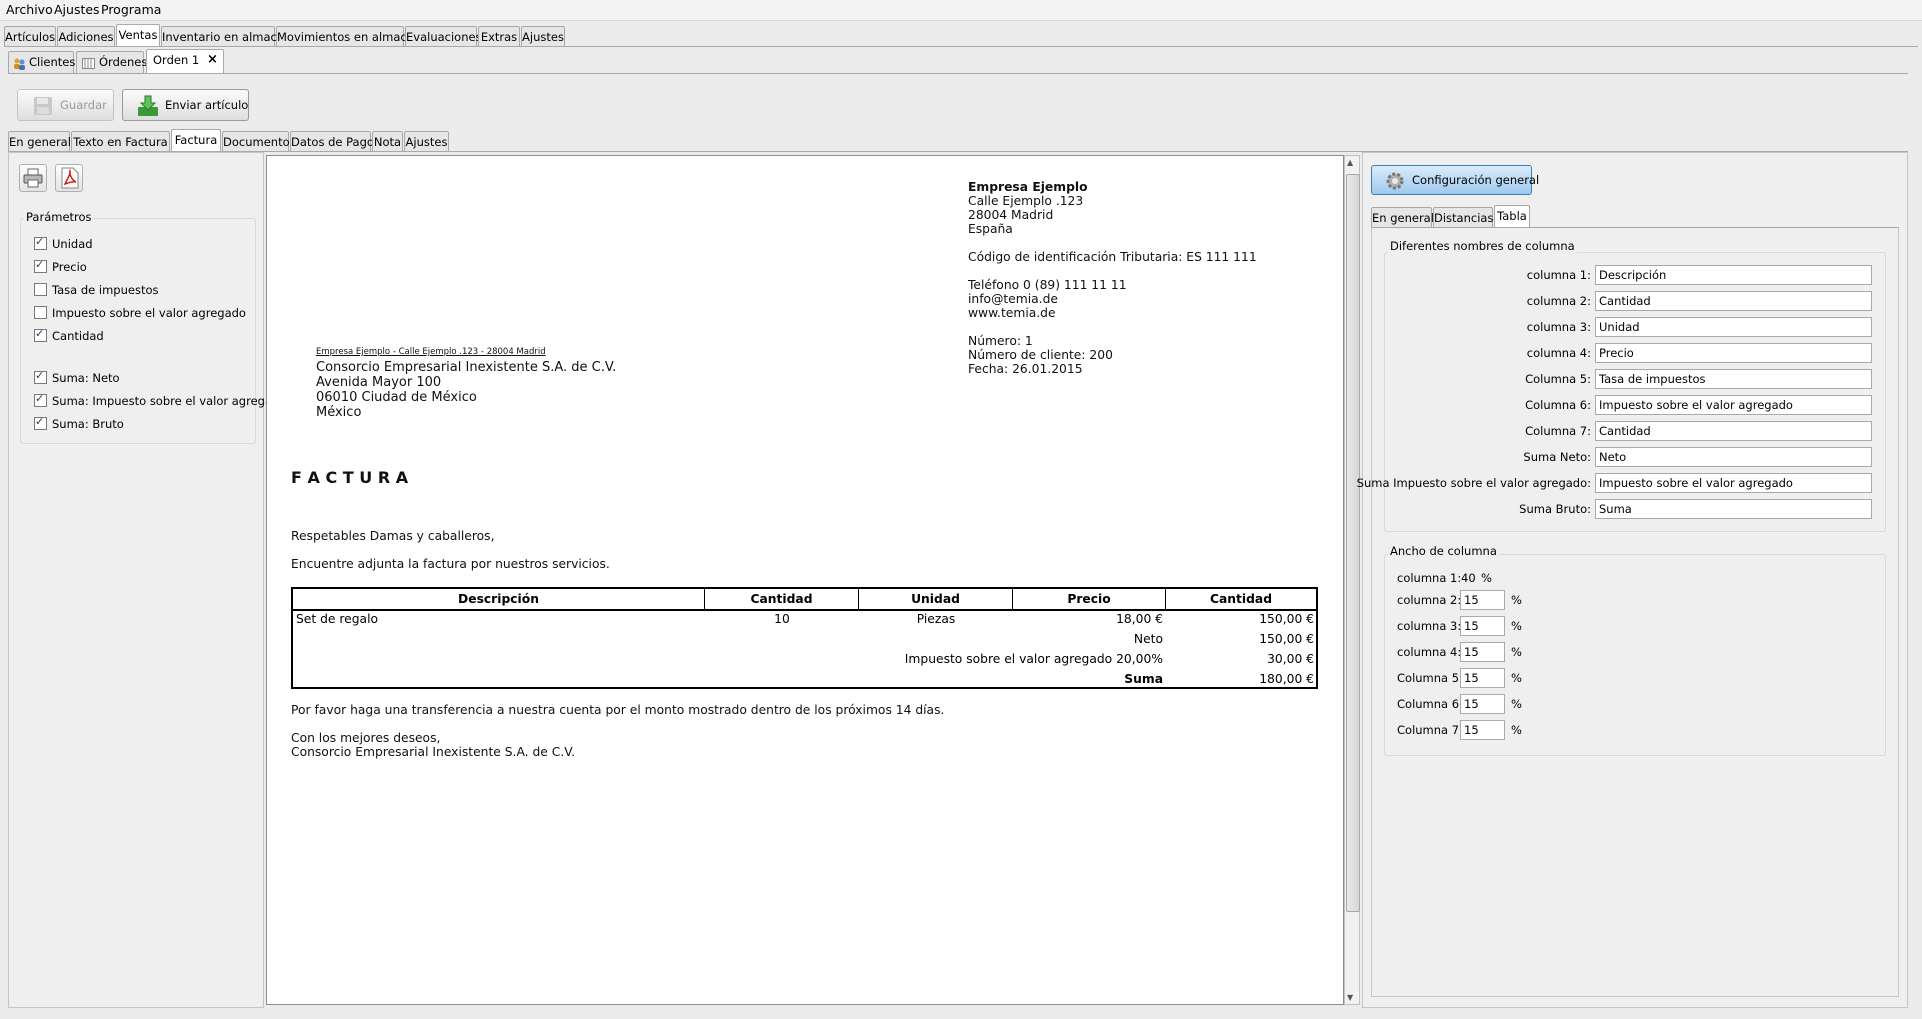 Image resolution: width=1922 pixels, height=1019 pixels. Describe the element at coordinates (1486, 578) in the screenshot. I see `width-unit-col1: %` at that location.